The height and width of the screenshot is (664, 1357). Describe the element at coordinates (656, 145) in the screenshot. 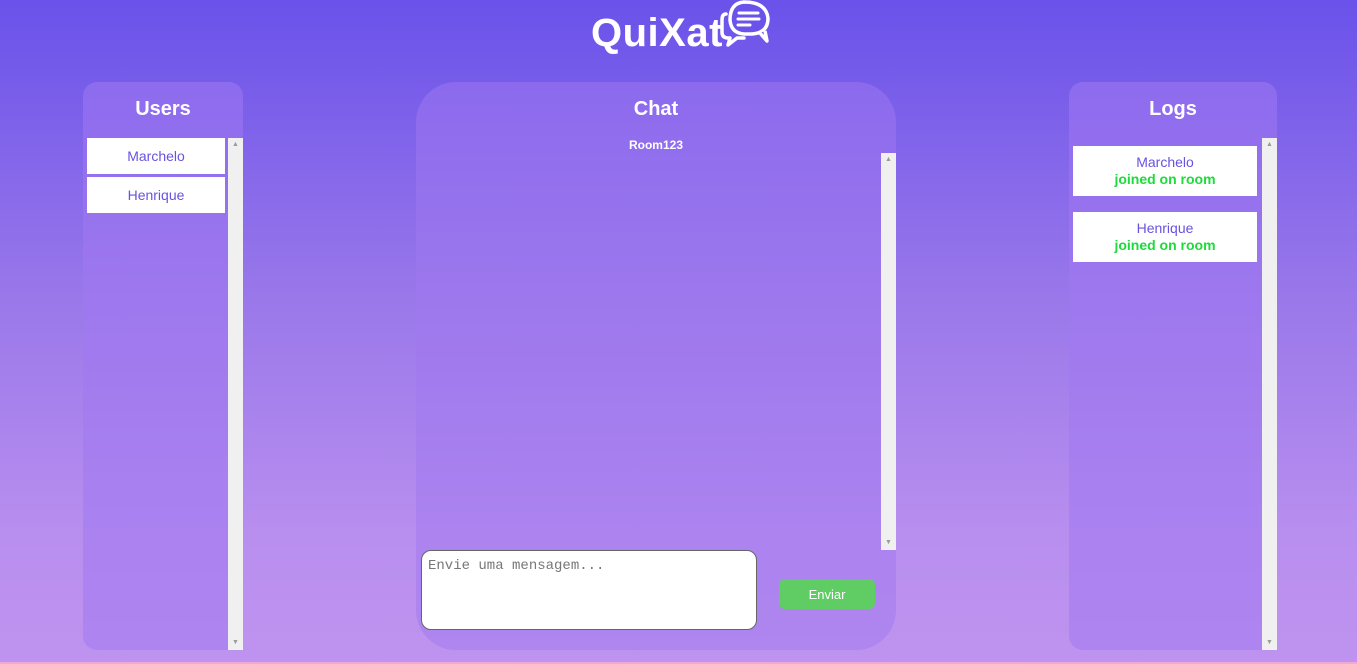

I see `room-name: Room123` at that location.